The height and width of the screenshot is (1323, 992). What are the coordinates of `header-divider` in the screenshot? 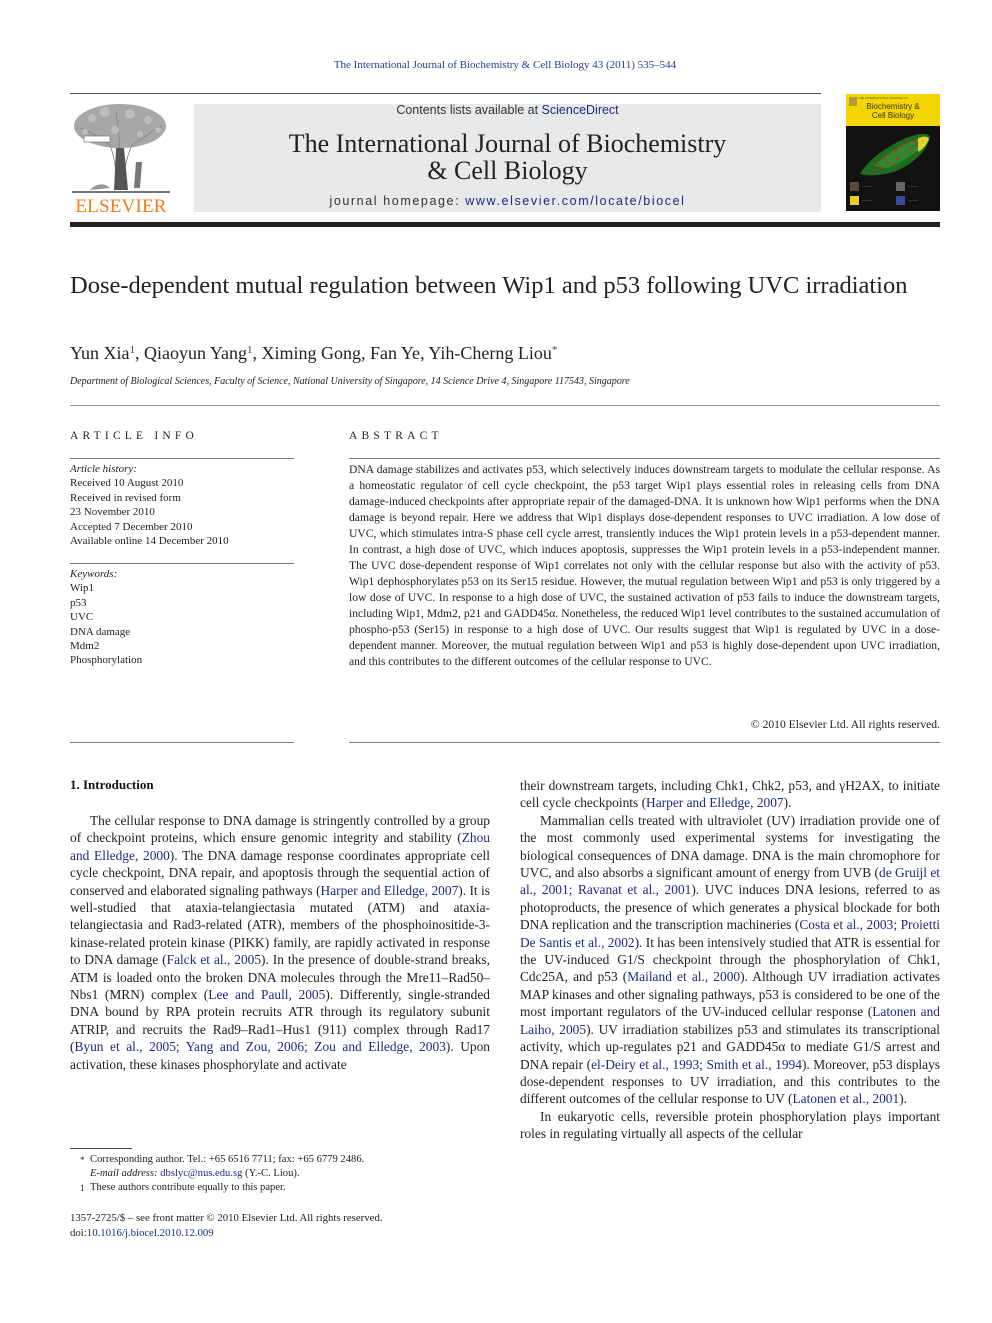 It's located at (505, 405).